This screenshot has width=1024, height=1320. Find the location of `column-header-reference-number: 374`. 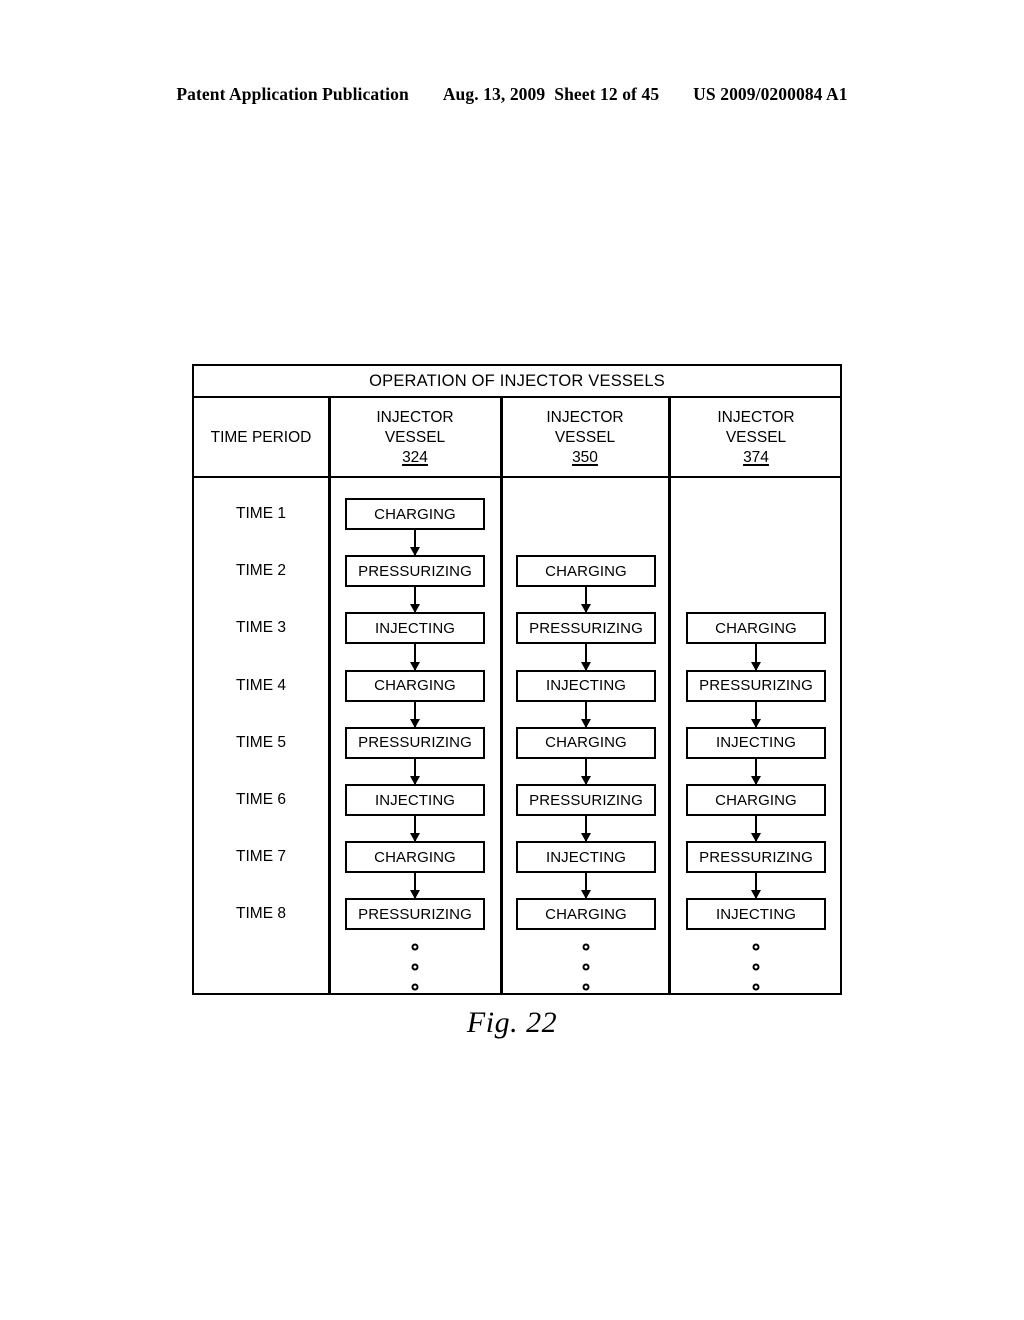

column-header-reference-number: 374 is located at coordinates (756, 457).